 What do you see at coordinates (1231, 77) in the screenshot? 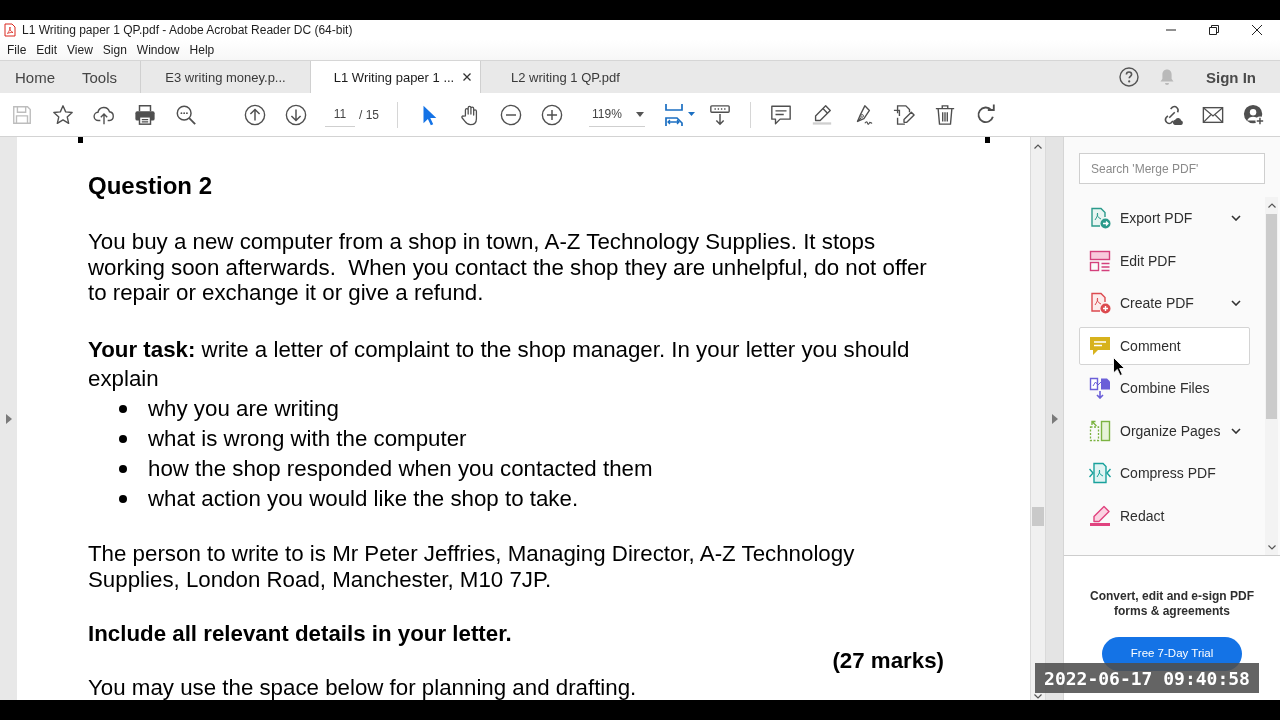
I see `sign-in-button: Sign In` at bounding box center [1231, 77].